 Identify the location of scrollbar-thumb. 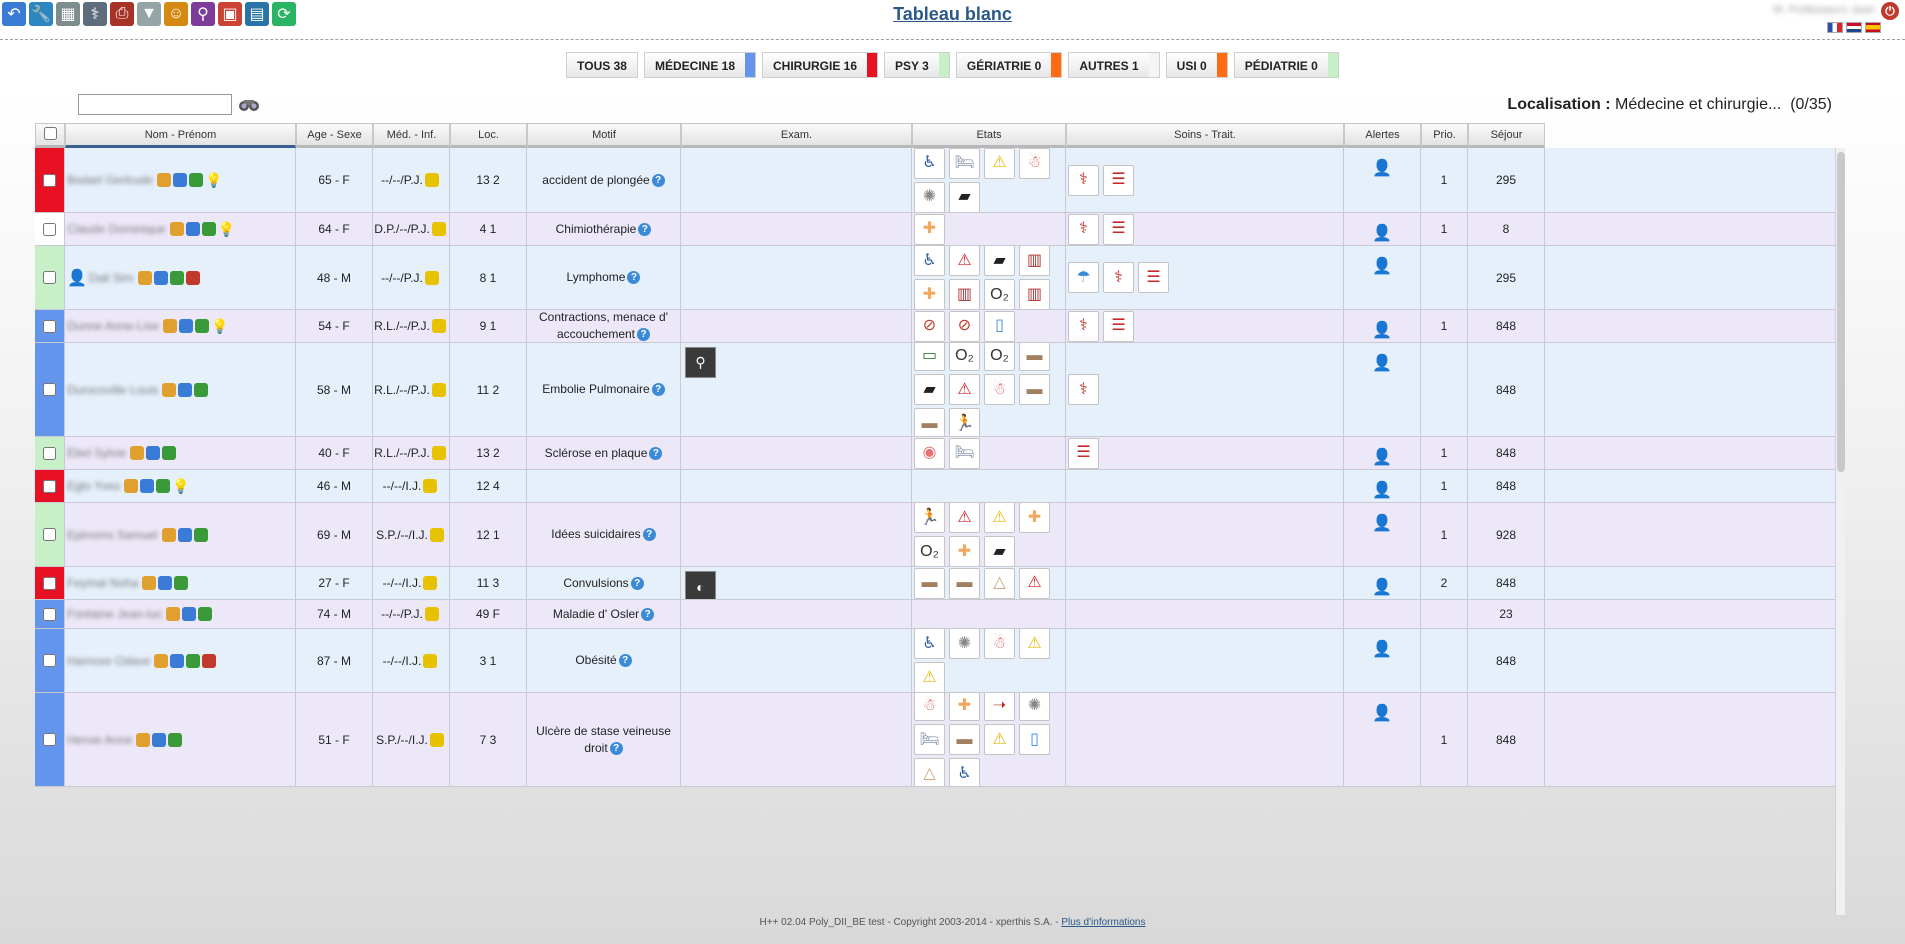
(1841, 312).